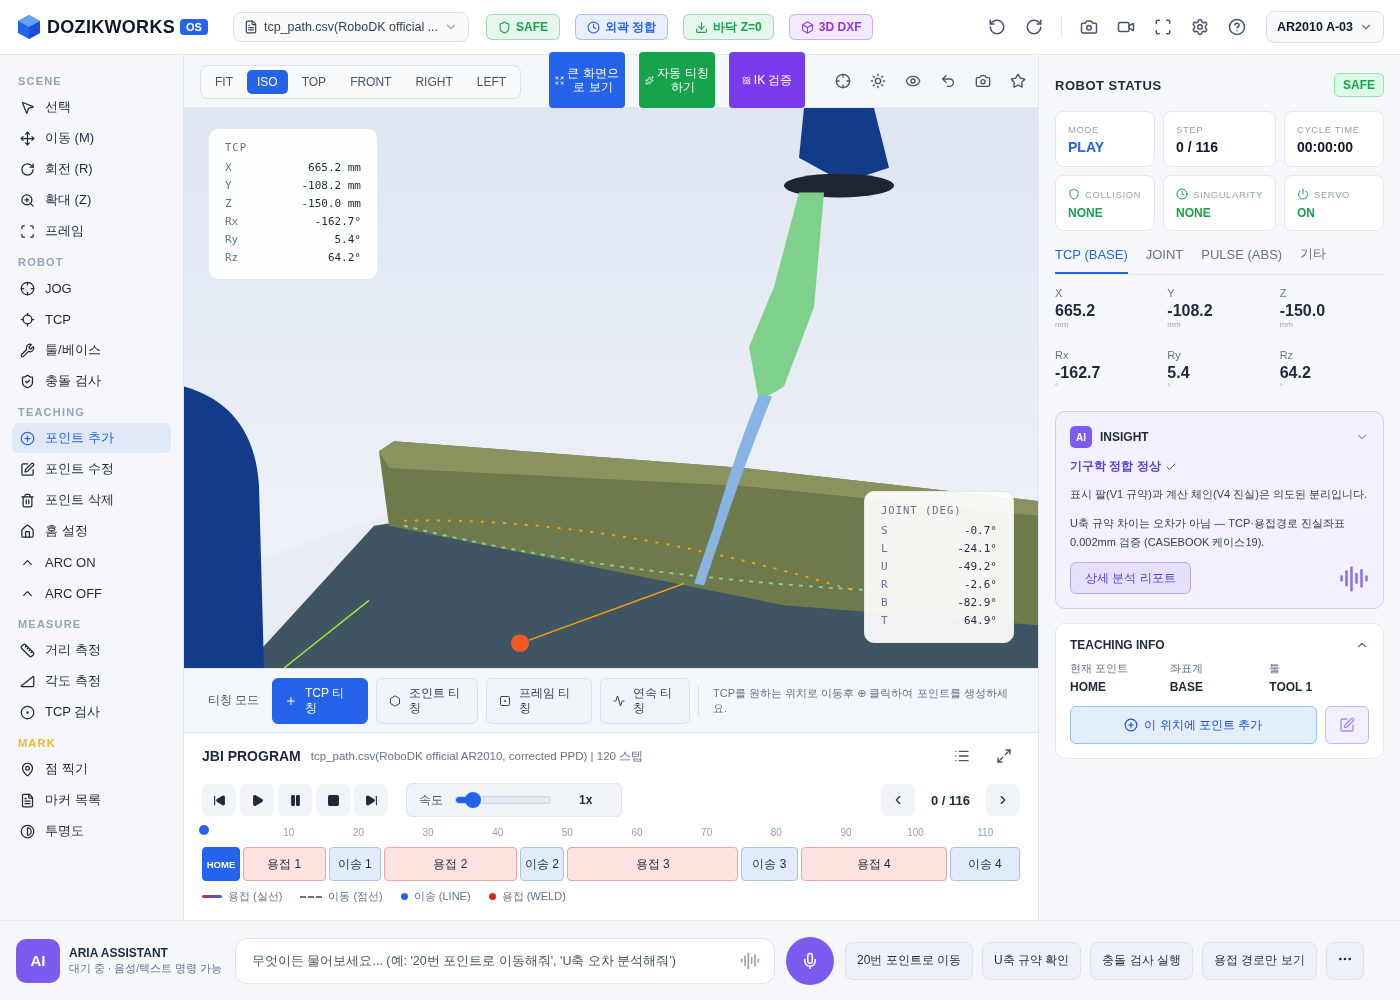 Image resolution: width=1400 pixels, height=1000 pixels. I want to click on view-tab: RIGHT, so click(434, 82).